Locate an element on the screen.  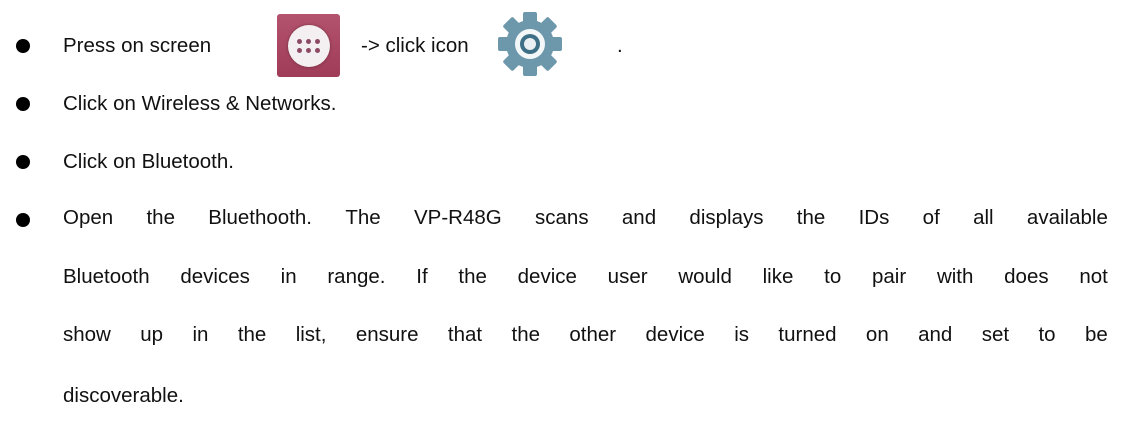
word: VP-R48G is located at coordinates (457, 217).